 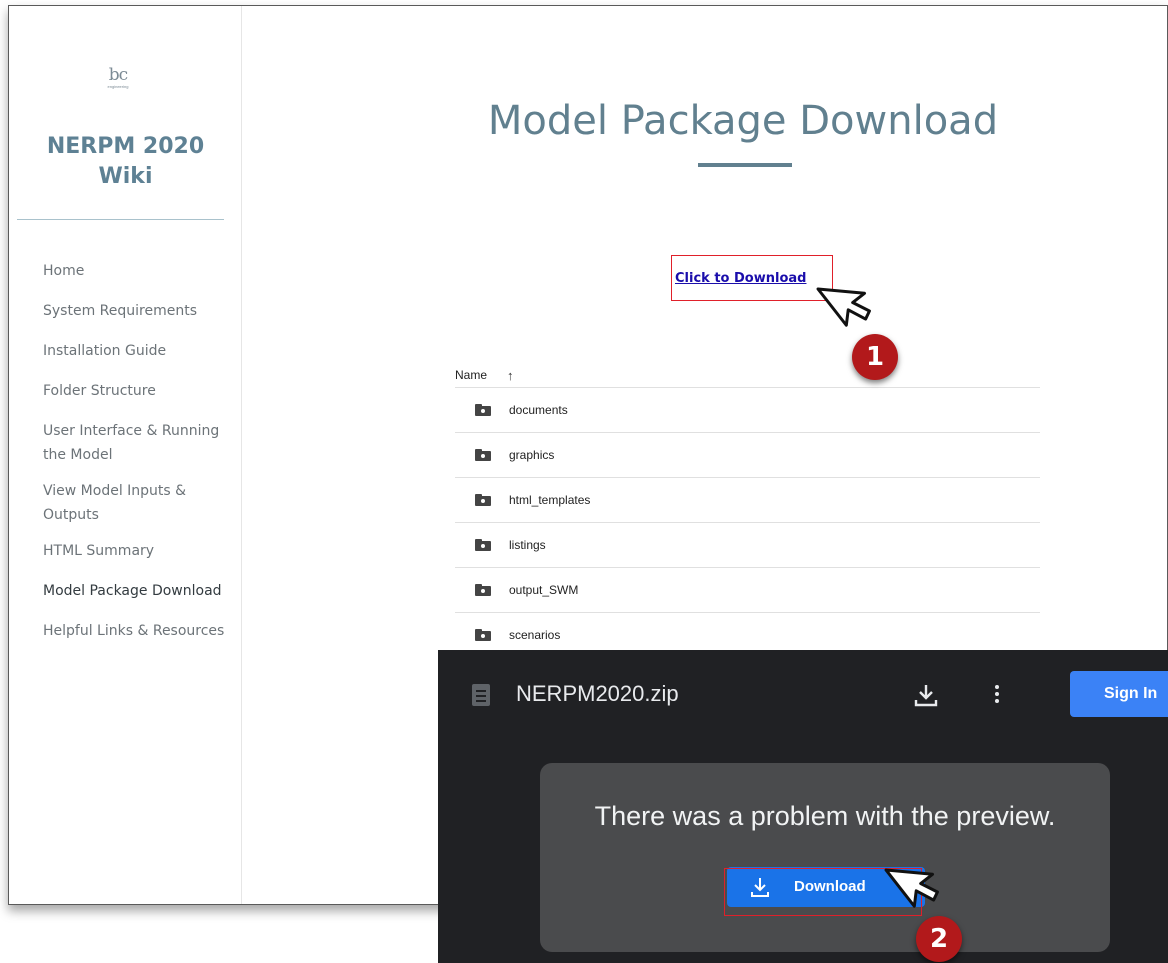 What do you see at coordinates (740, 278) in the screenshot?
I see `click-to-download-link: Click to Download` at bounding box center [740, 278].